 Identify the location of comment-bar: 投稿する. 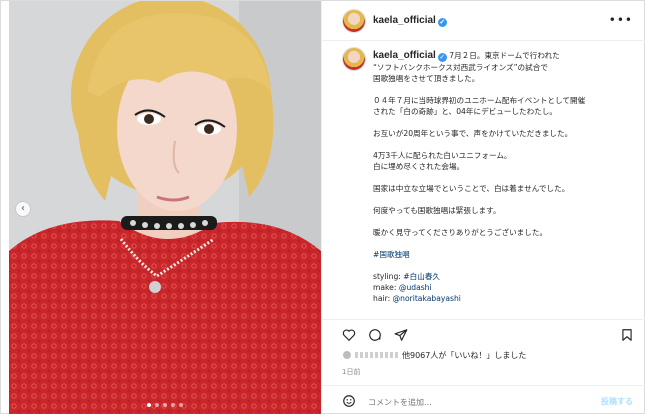
(483, 399).